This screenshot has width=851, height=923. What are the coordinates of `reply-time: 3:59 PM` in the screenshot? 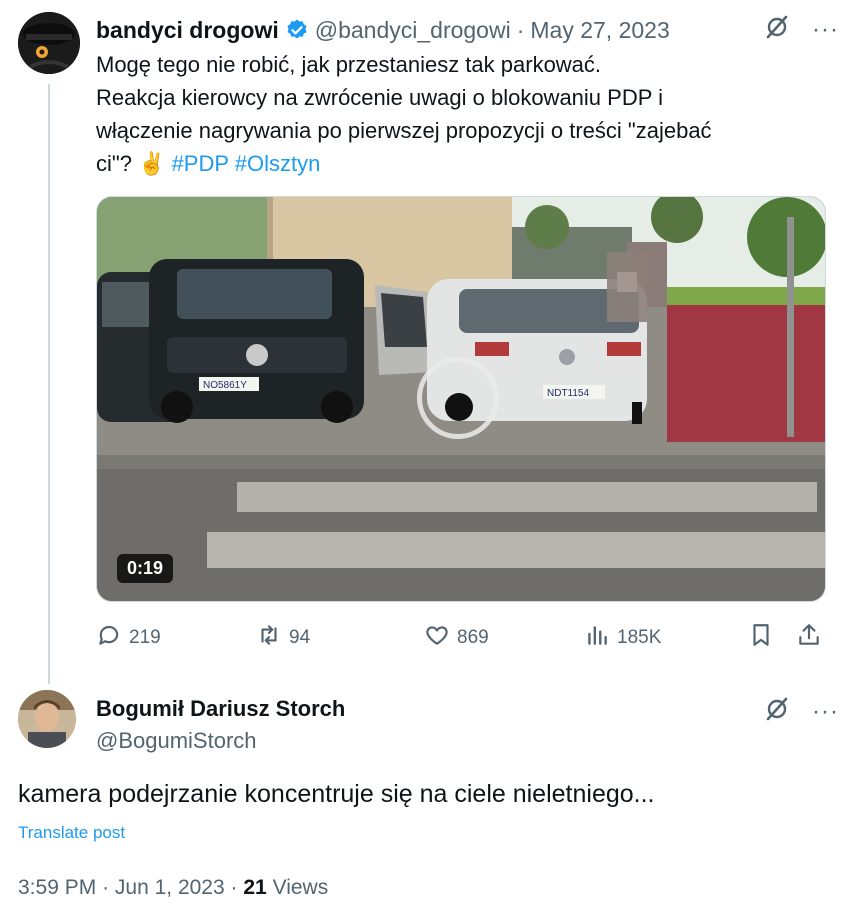 It's located at (57, 887).